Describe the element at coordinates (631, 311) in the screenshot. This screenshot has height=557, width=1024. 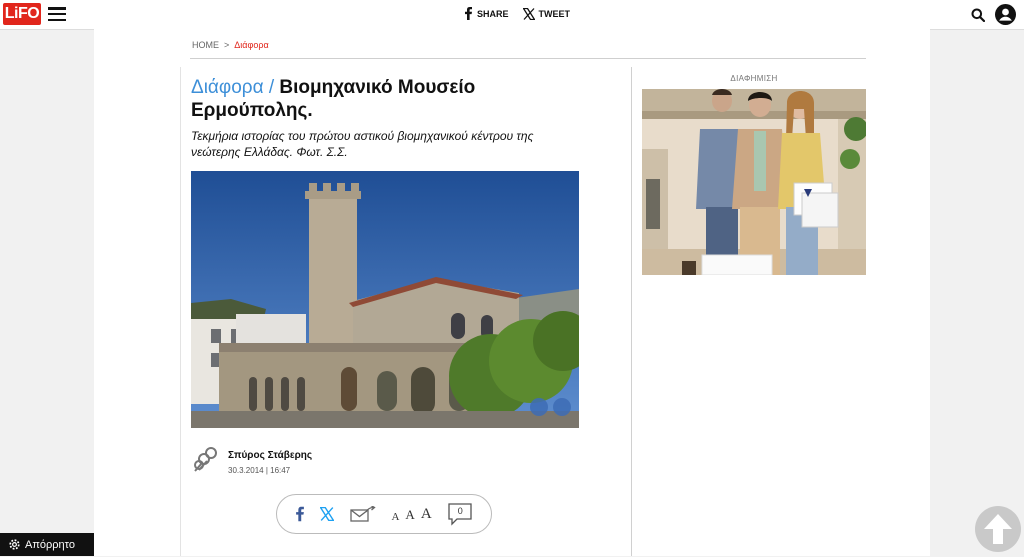
I see `column-divider` at that location.